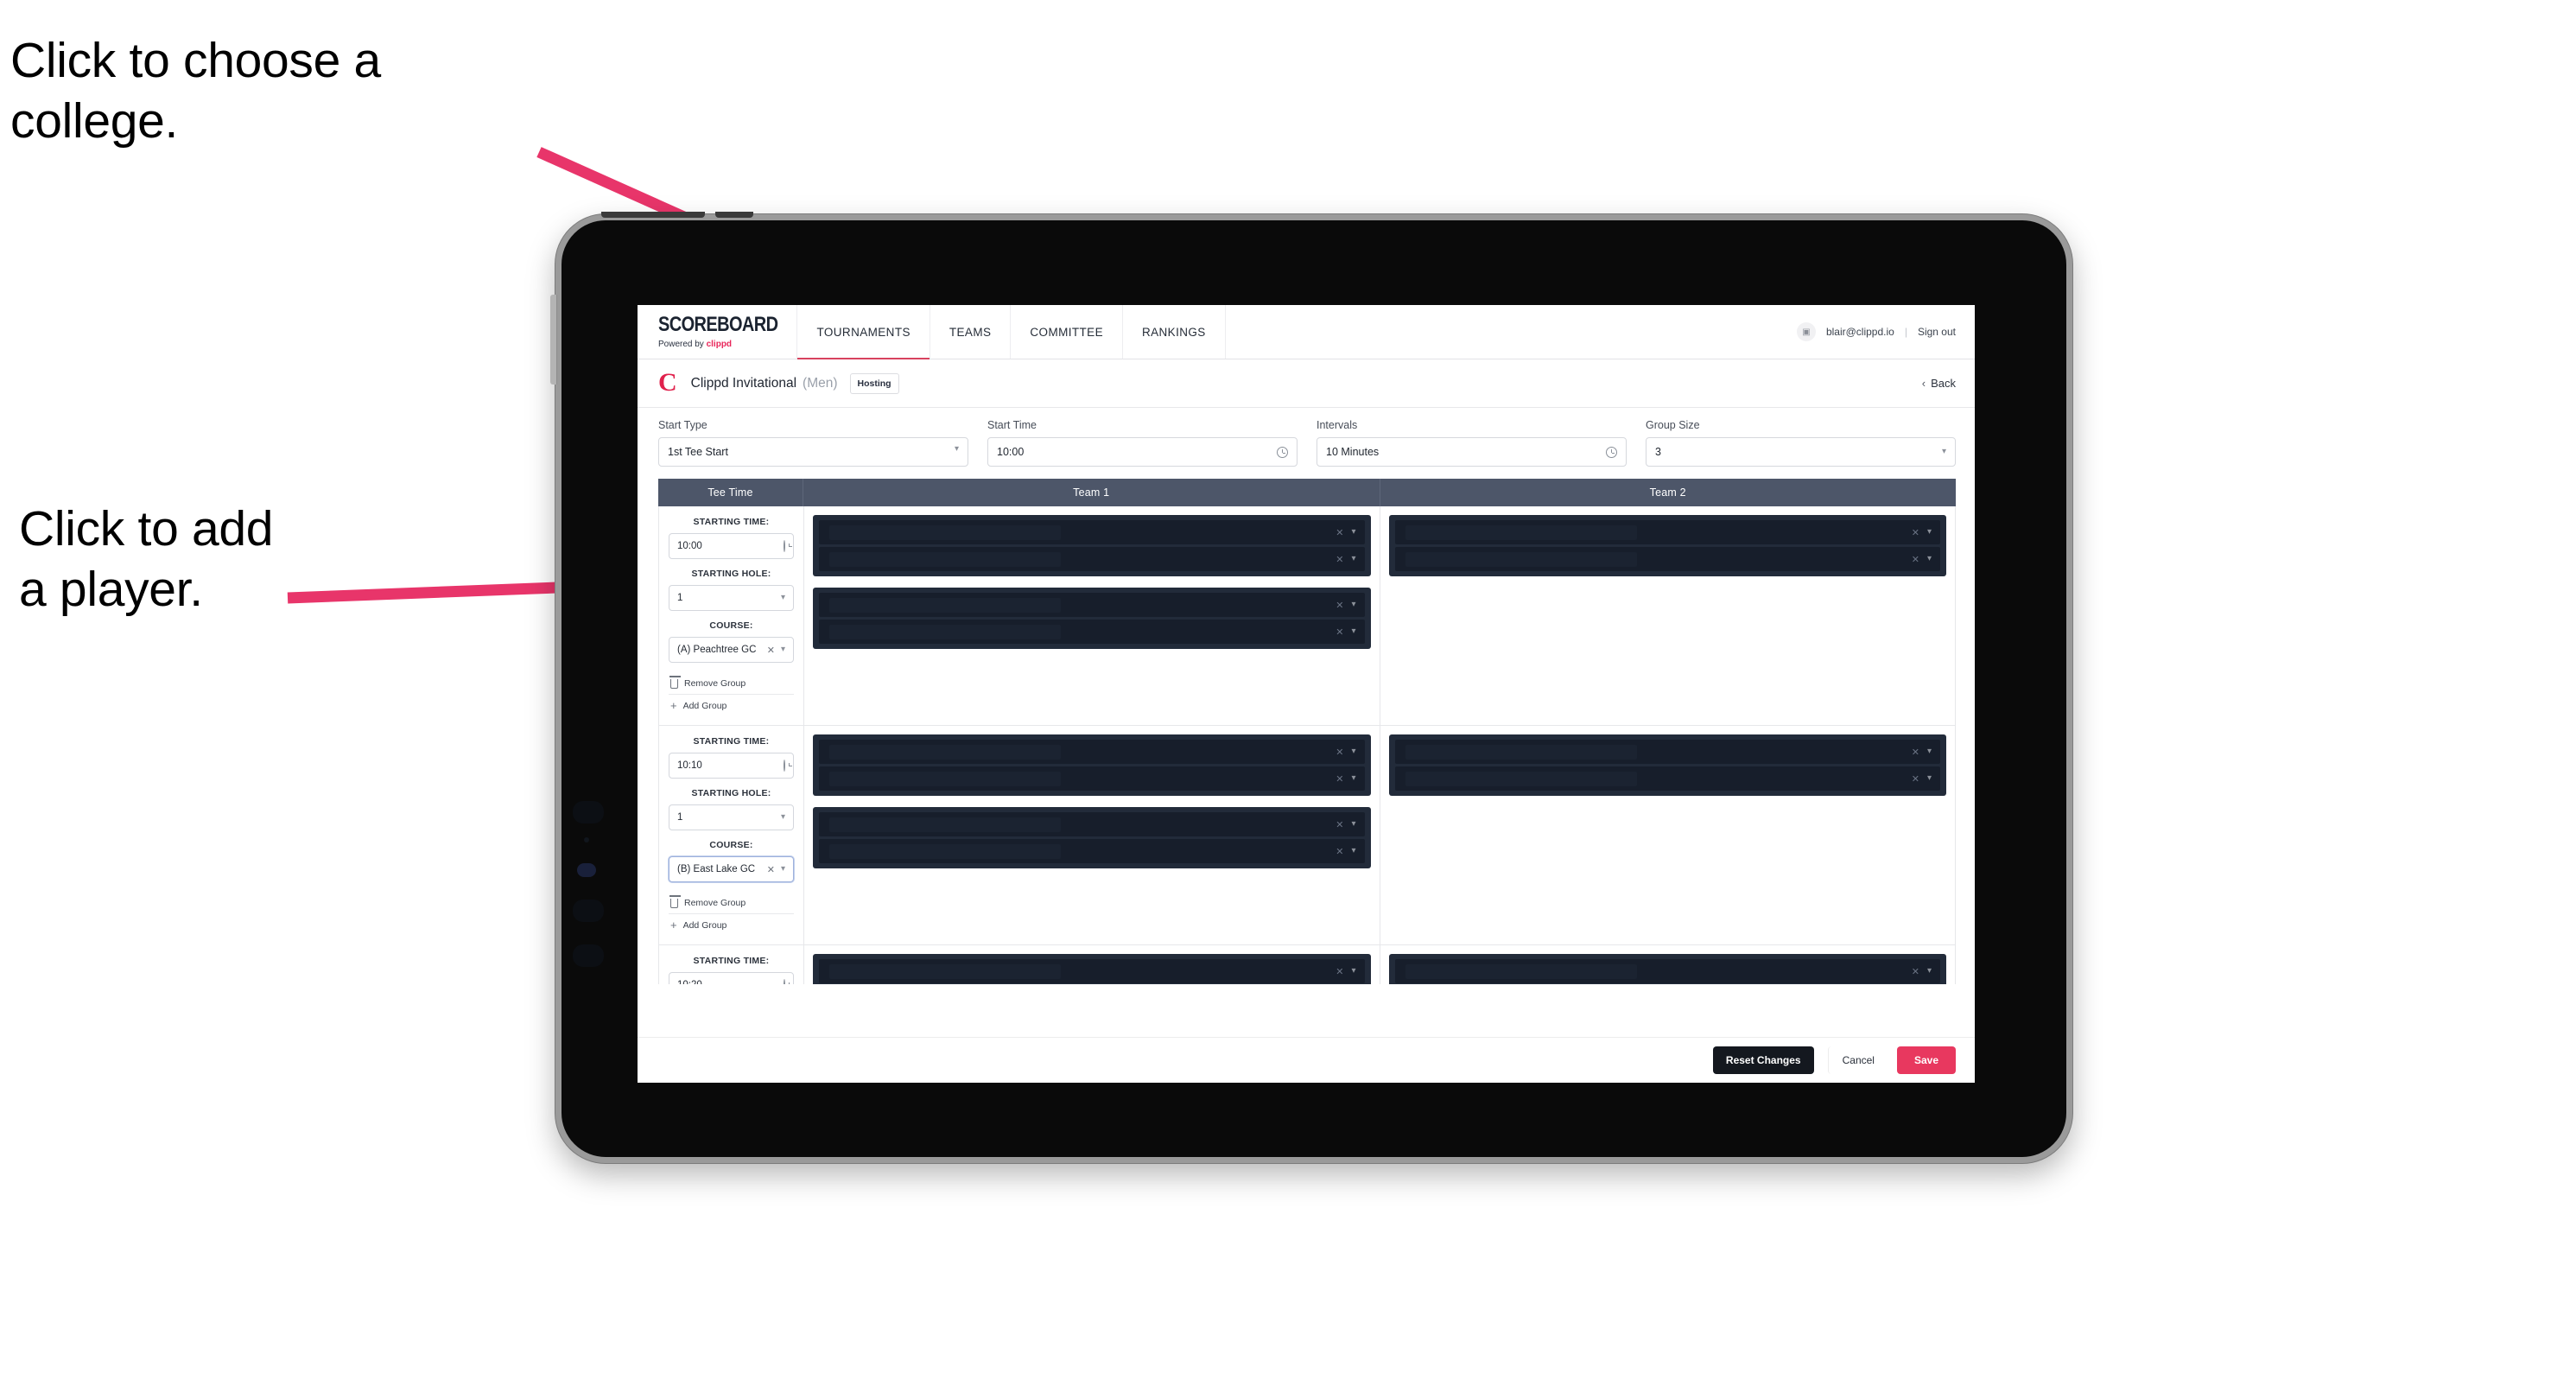 The image size is (2576, 1386). What do you see at coordinates (731, 650) in the screenshot?
I see `course-select: (A) Peachtree GC ✕ ▾` at bounding box center [731, 650].